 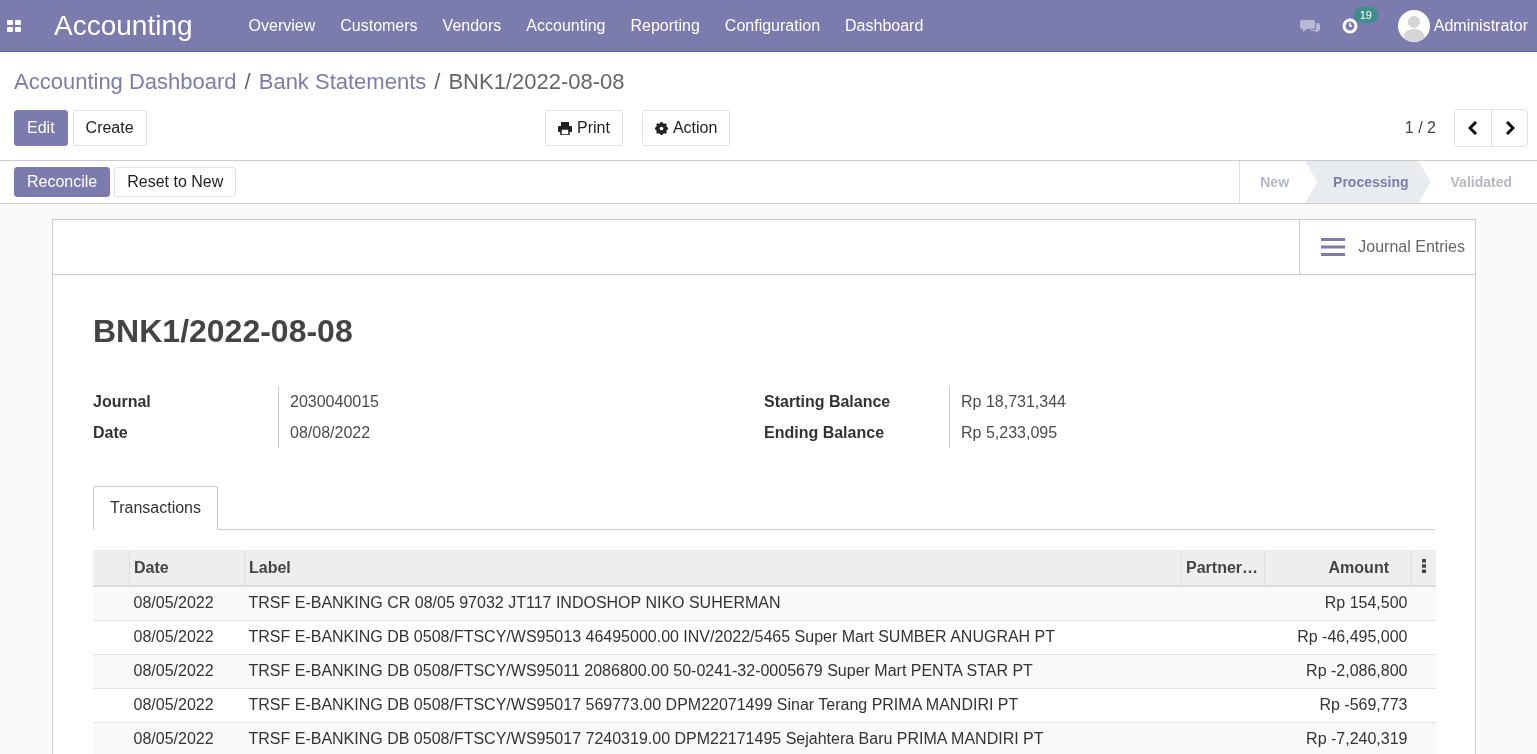 I want to click on menu-item: Accounting, so click(x=566, y=25).